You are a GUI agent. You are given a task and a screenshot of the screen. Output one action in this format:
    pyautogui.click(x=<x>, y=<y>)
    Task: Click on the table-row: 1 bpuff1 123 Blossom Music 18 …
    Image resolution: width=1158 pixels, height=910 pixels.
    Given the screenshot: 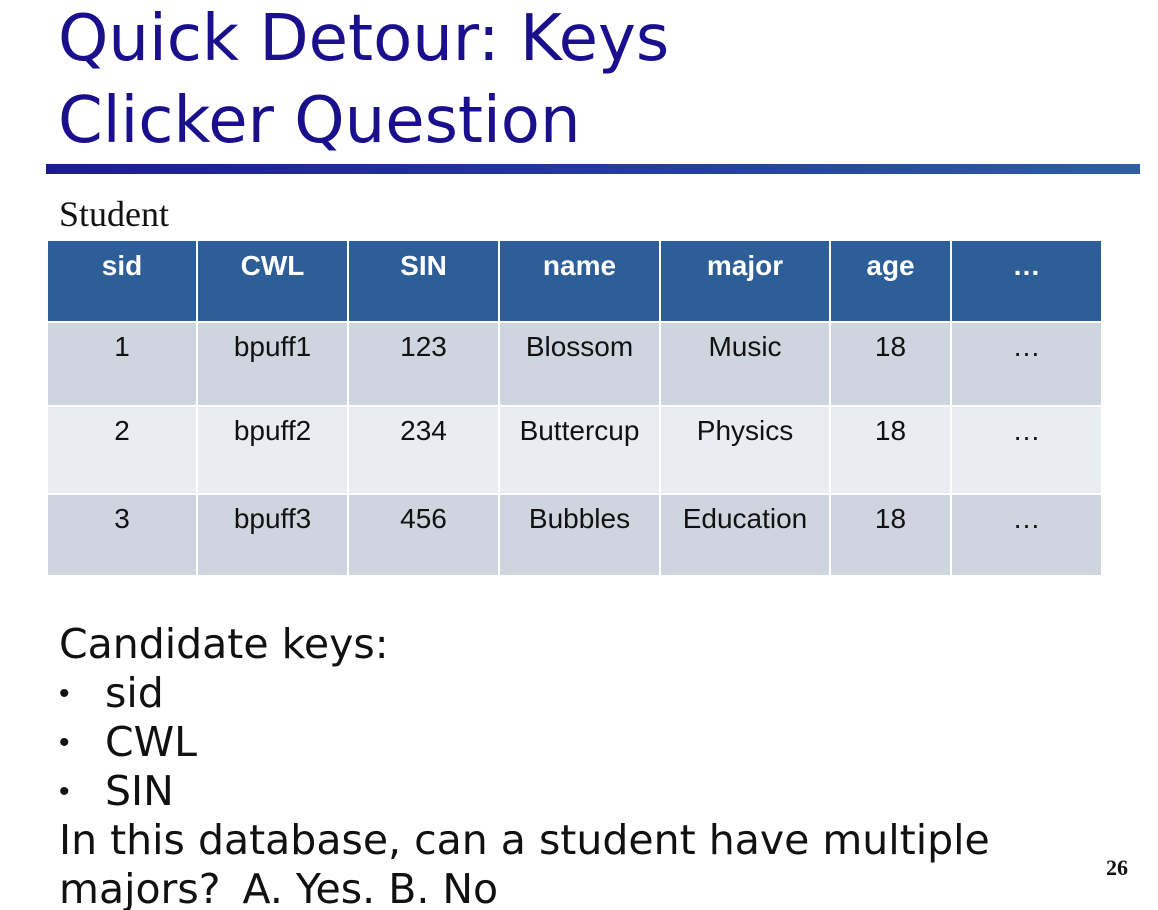 What is the action you would take?
    pyautogui.click(x=574, y=364)
    